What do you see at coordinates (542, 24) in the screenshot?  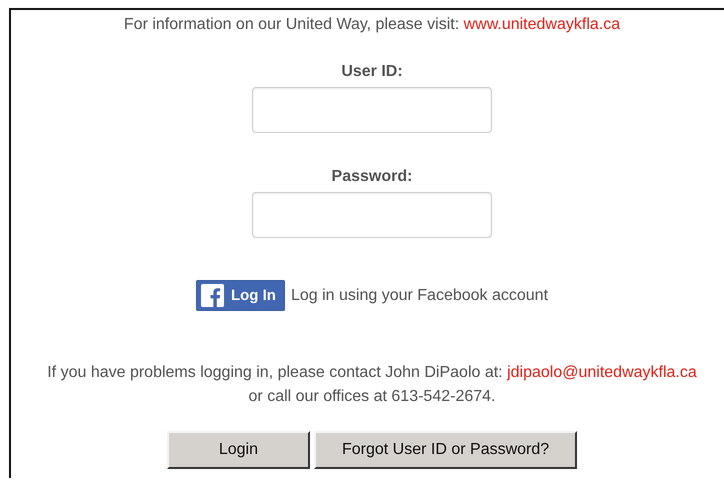 I see `website-link: www.unitedwaykfla.ca` at bounding box center [542, 24].